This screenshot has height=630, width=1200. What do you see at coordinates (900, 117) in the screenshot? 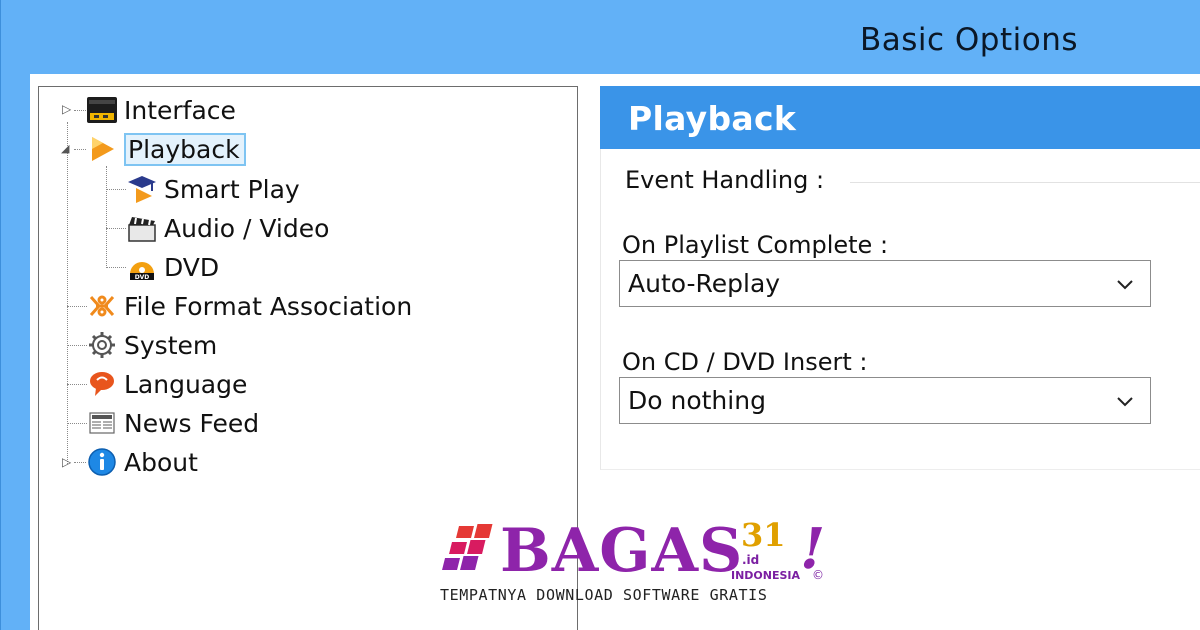
I see `section-header: Playback` at bounding box center [900, 117].